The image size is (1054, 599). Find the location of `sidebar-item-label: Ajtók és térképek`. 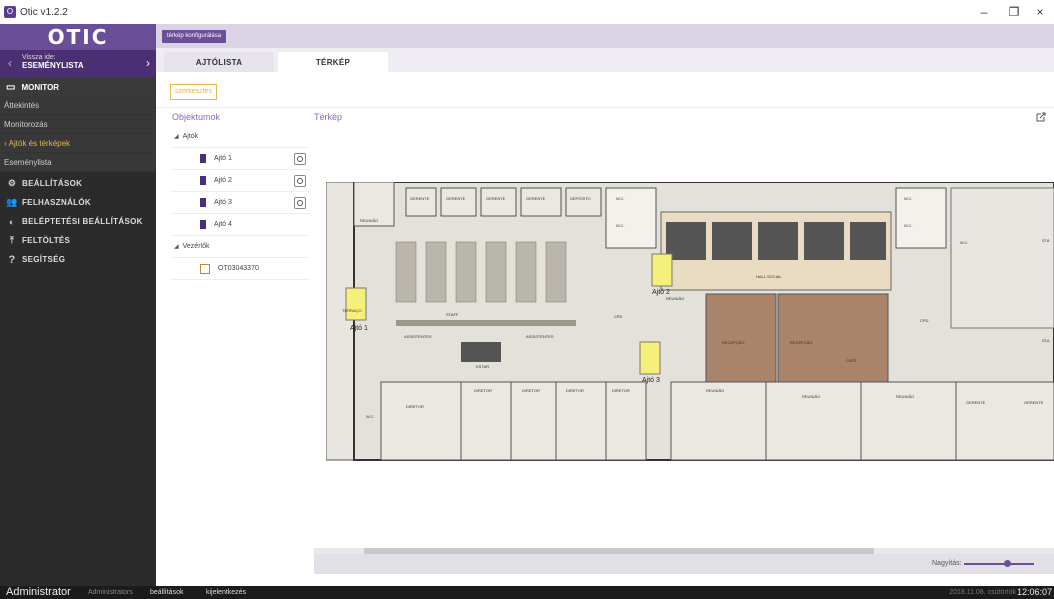

sidebar-item-label: Ajtók és térképek is located at coordinates (39, 143).